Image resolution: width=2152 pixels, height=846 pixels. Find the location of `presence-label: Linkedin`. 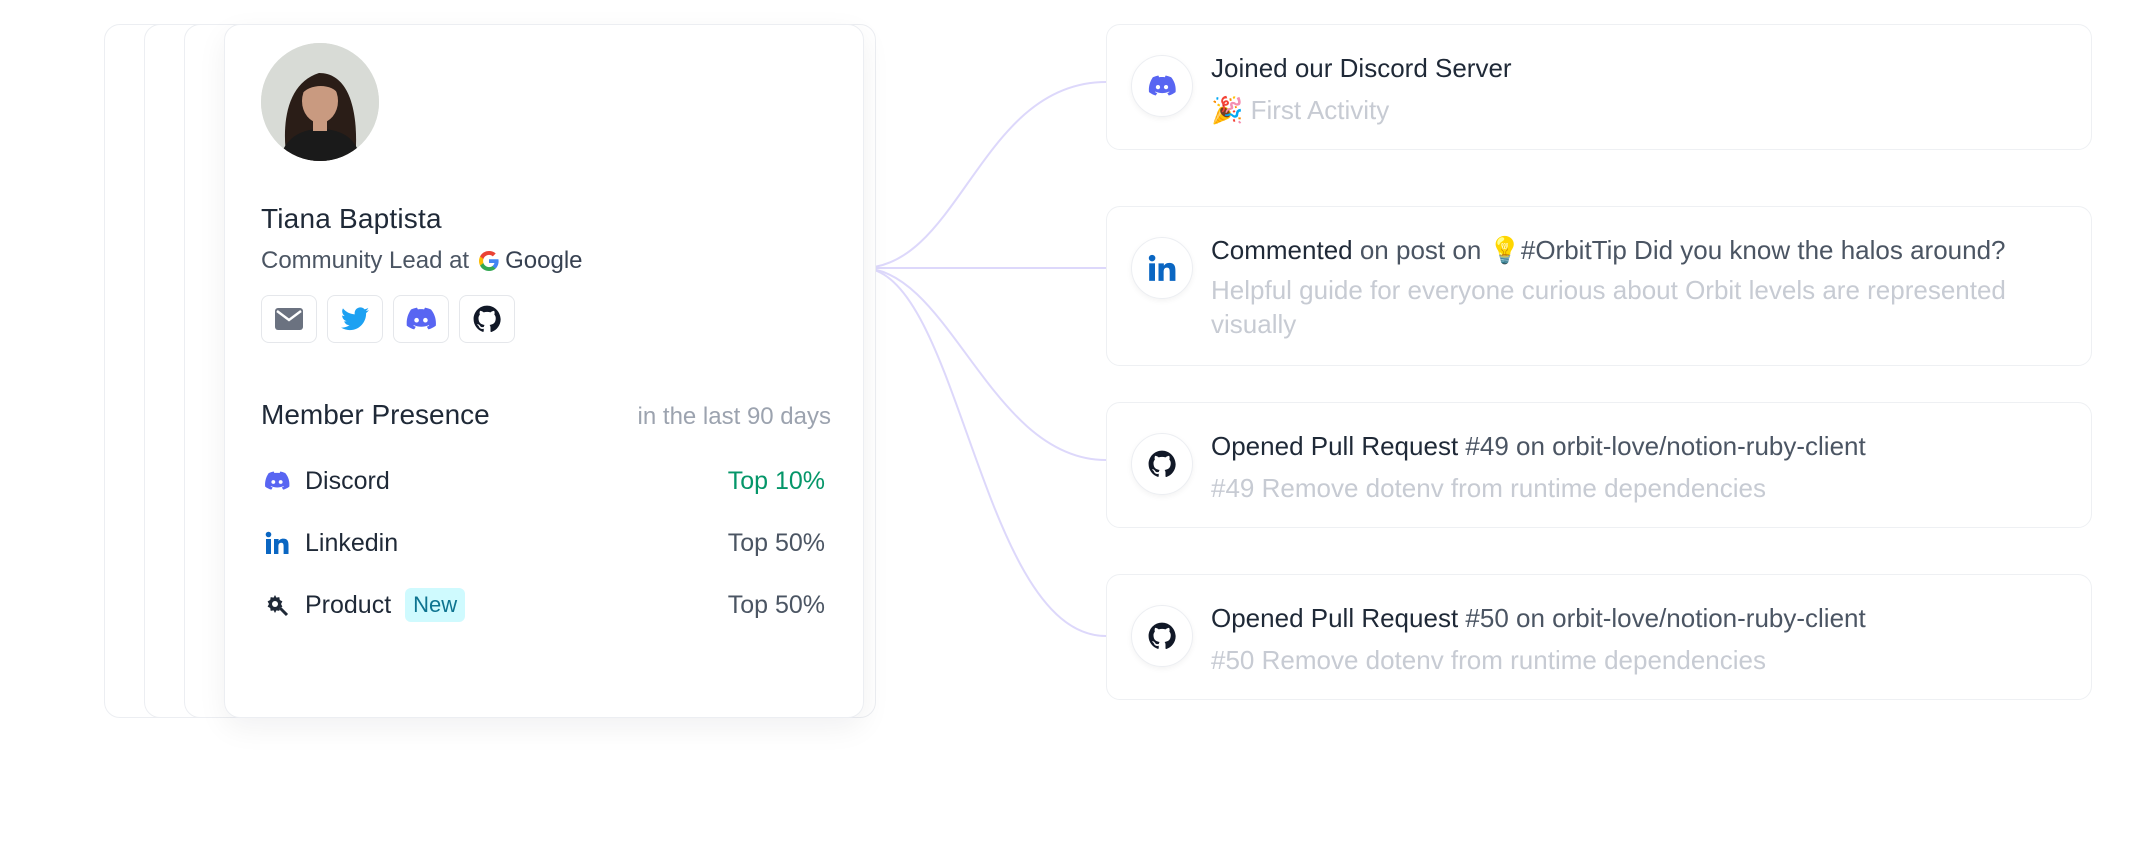

presence-label: Linkedin is located at coordinates (352, 542).